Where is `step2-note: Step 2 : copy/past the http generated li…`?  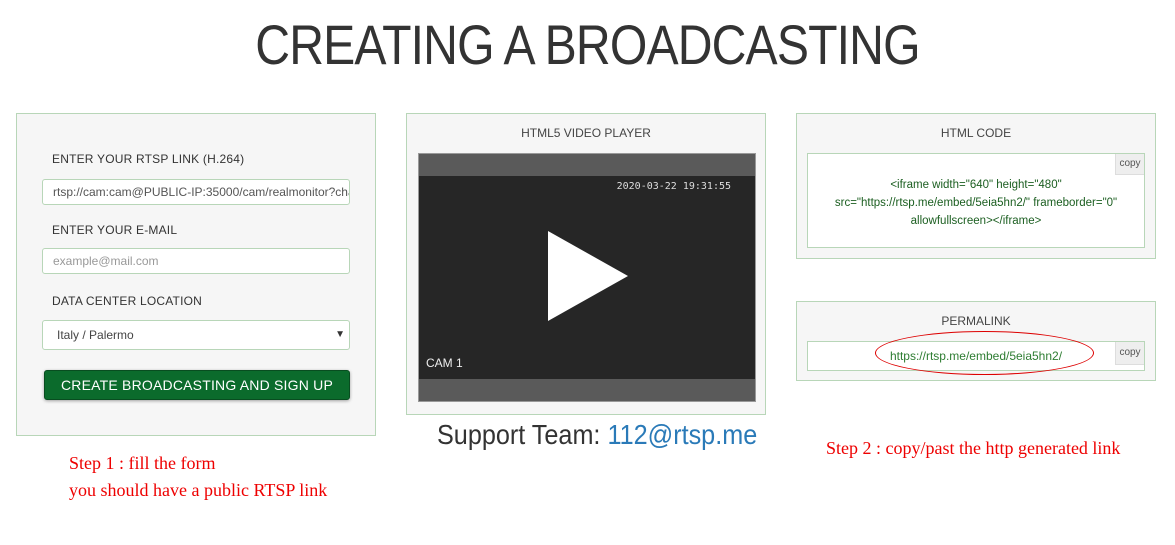
step2-note: Step 2 : copy/past the http generated li… is located at coordinates (973, 448).